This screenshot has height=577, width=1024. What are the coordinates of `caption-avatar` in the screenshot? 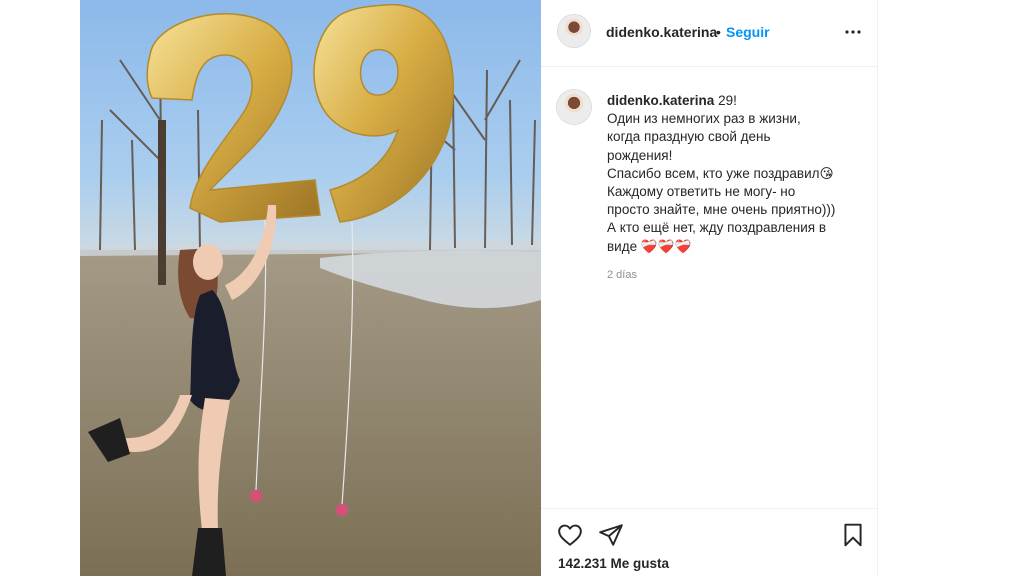 It's located at (574, 107).